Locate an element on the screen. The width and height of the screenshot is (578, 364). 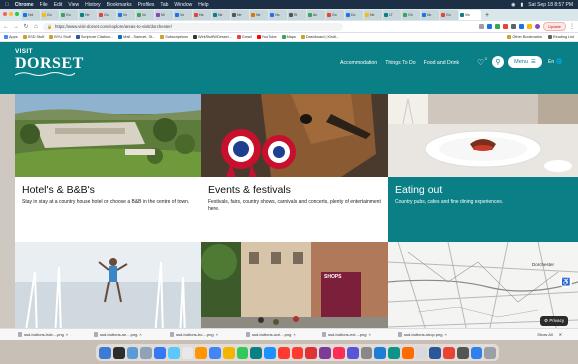
menubar-help: Help is located at coordinates (203, 5).